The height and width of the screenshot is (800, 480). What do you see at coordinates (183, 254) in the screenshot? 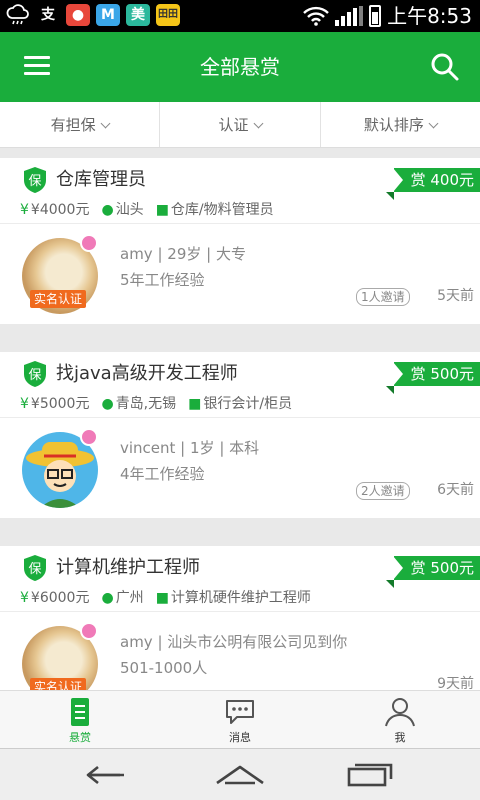
I see `person-info: amy | 29岁 | 大专` at bounding box center [183, 254].